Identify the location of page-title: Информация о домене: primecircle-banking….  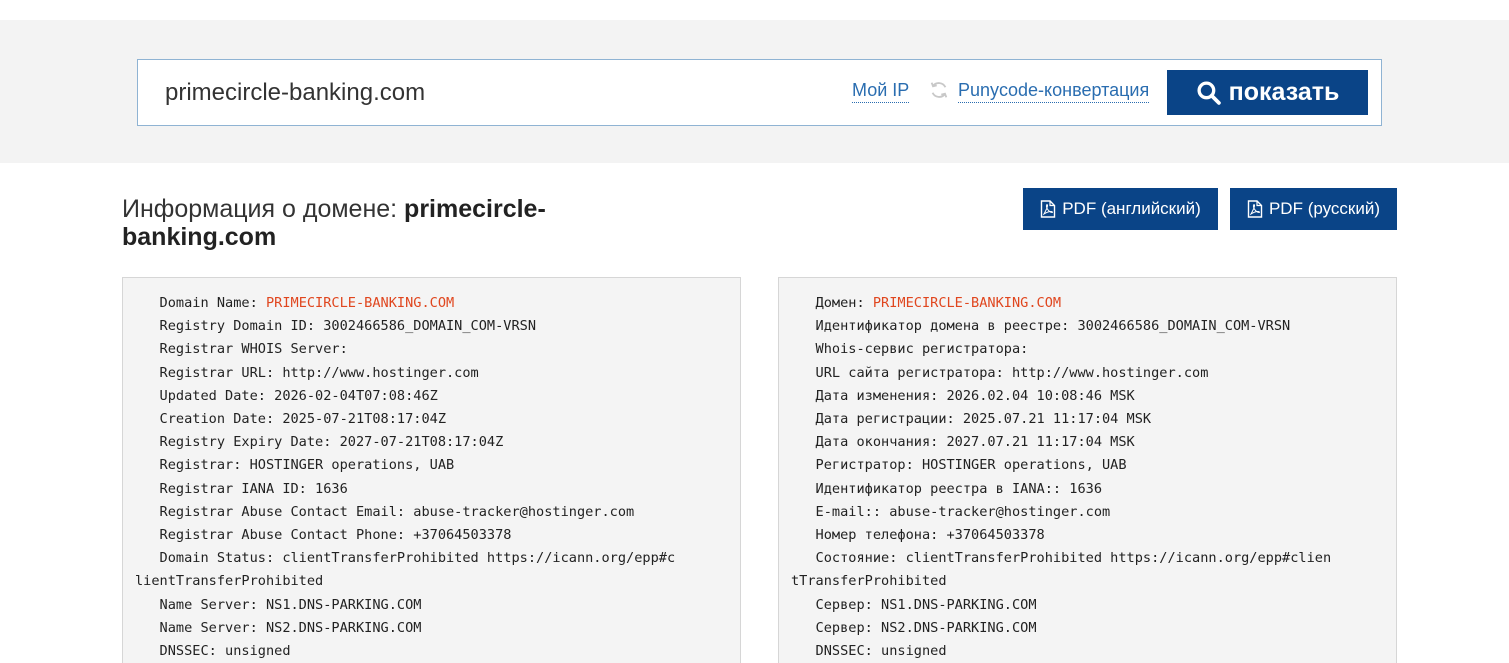
(334, 223).